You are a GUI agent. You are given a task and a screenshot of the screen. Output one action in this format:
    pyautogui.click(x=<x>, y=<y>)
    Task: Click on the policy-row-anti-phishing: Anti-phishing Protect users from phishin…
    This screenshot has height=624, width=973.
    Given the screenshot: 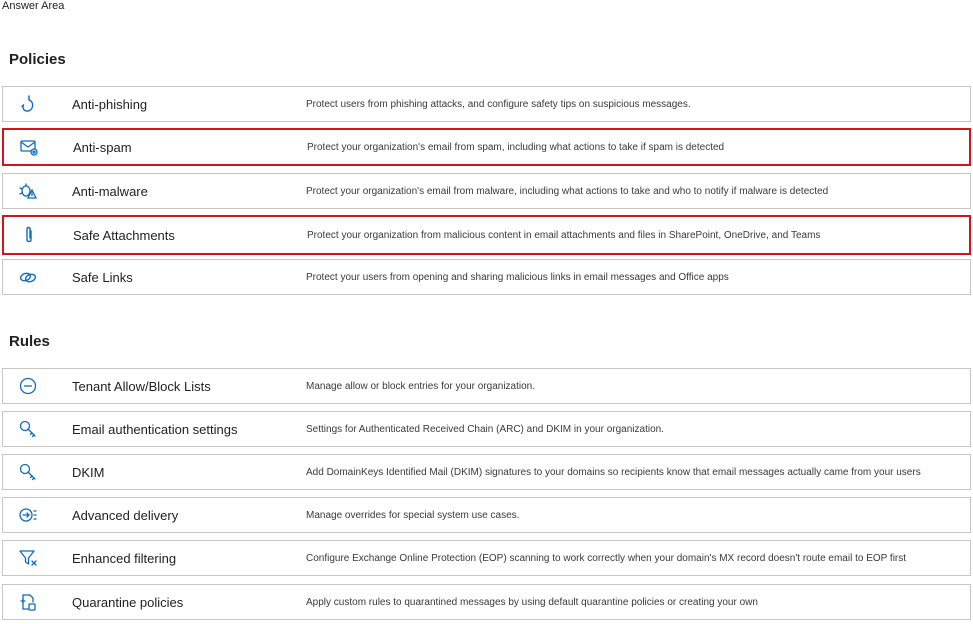 What is the action you would take?
    pyautogui.click(x=486, y=104)
    